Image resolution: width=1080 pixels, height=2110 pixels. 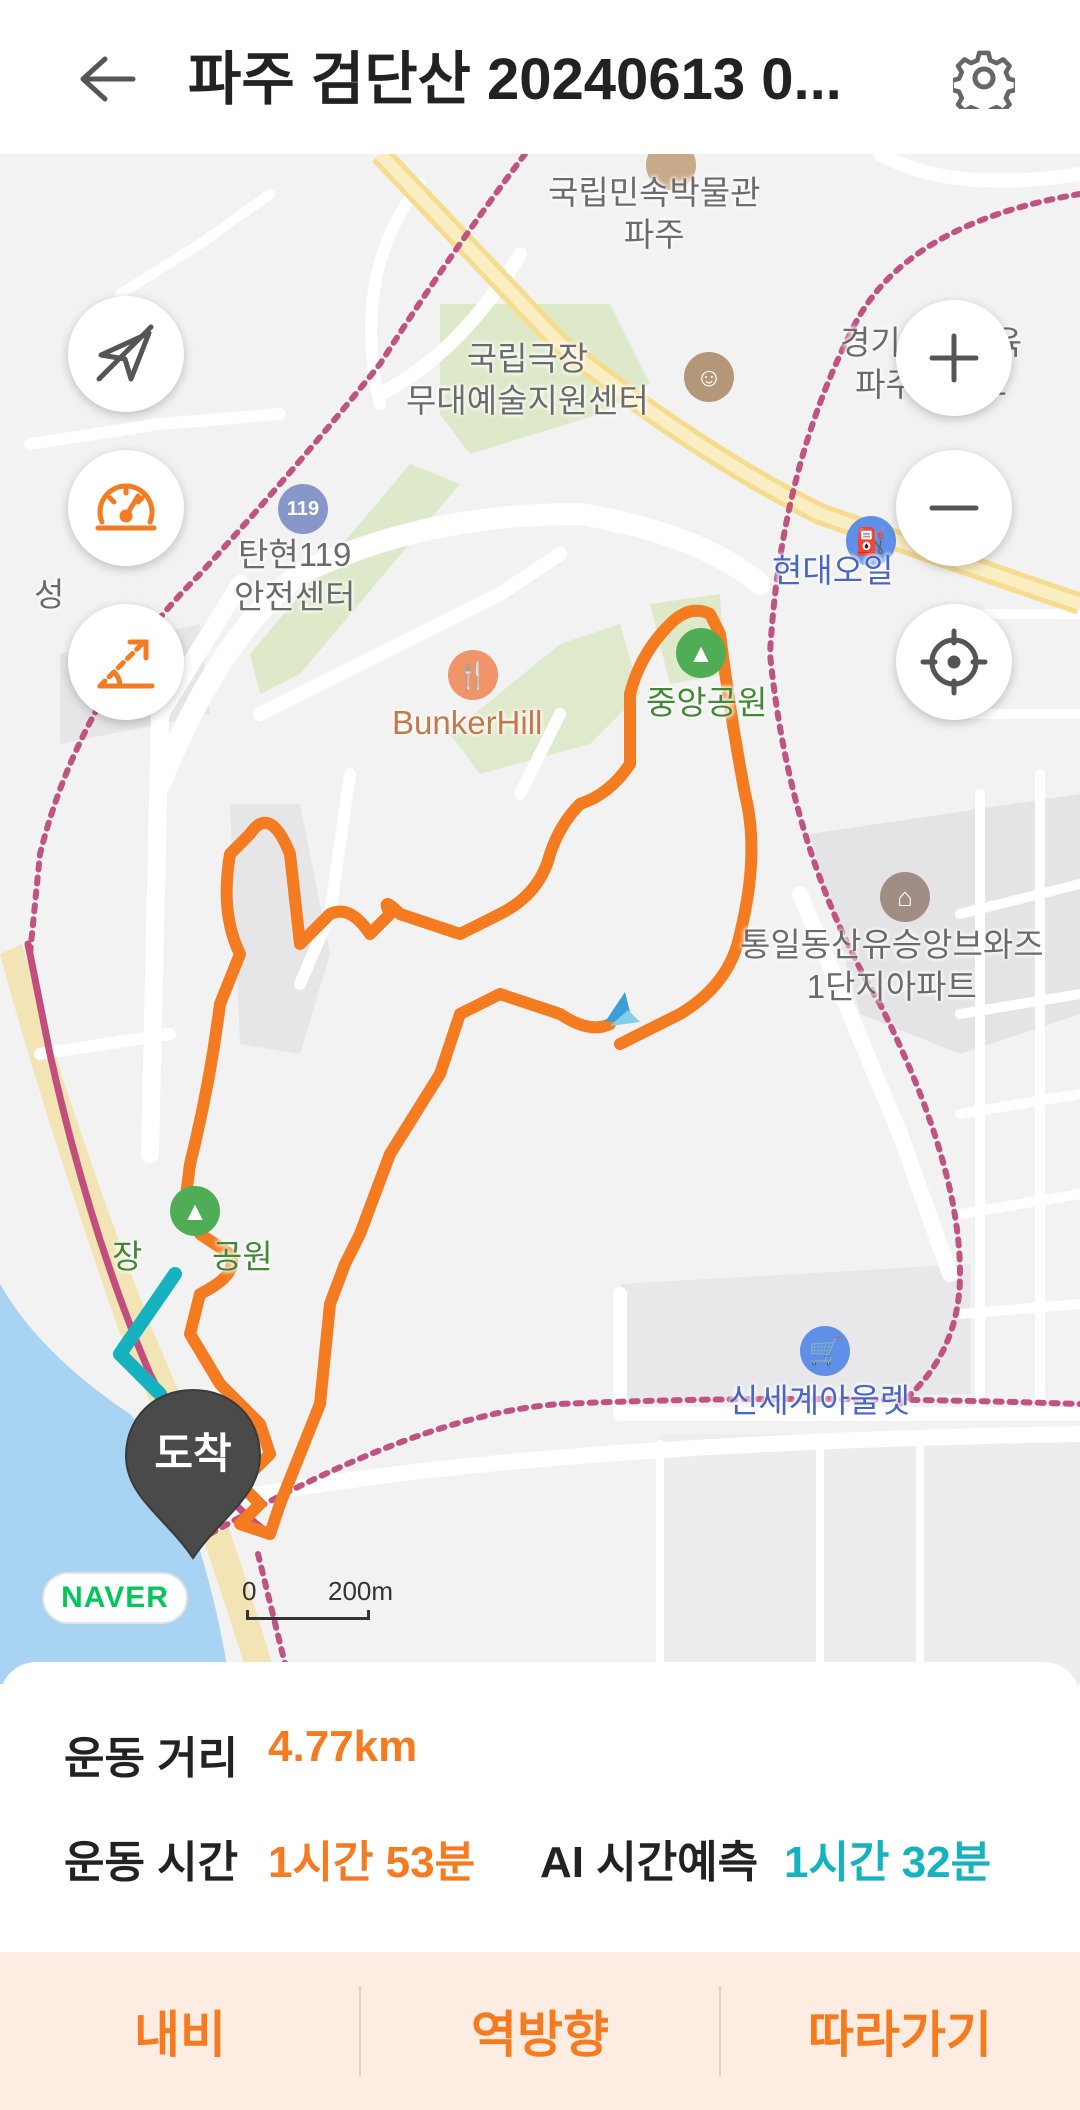 What do you see at coordinates (707, 702) in the screenshot?
I see `map-label-central-park: 중앙공원` at bounding box center [707, 702].